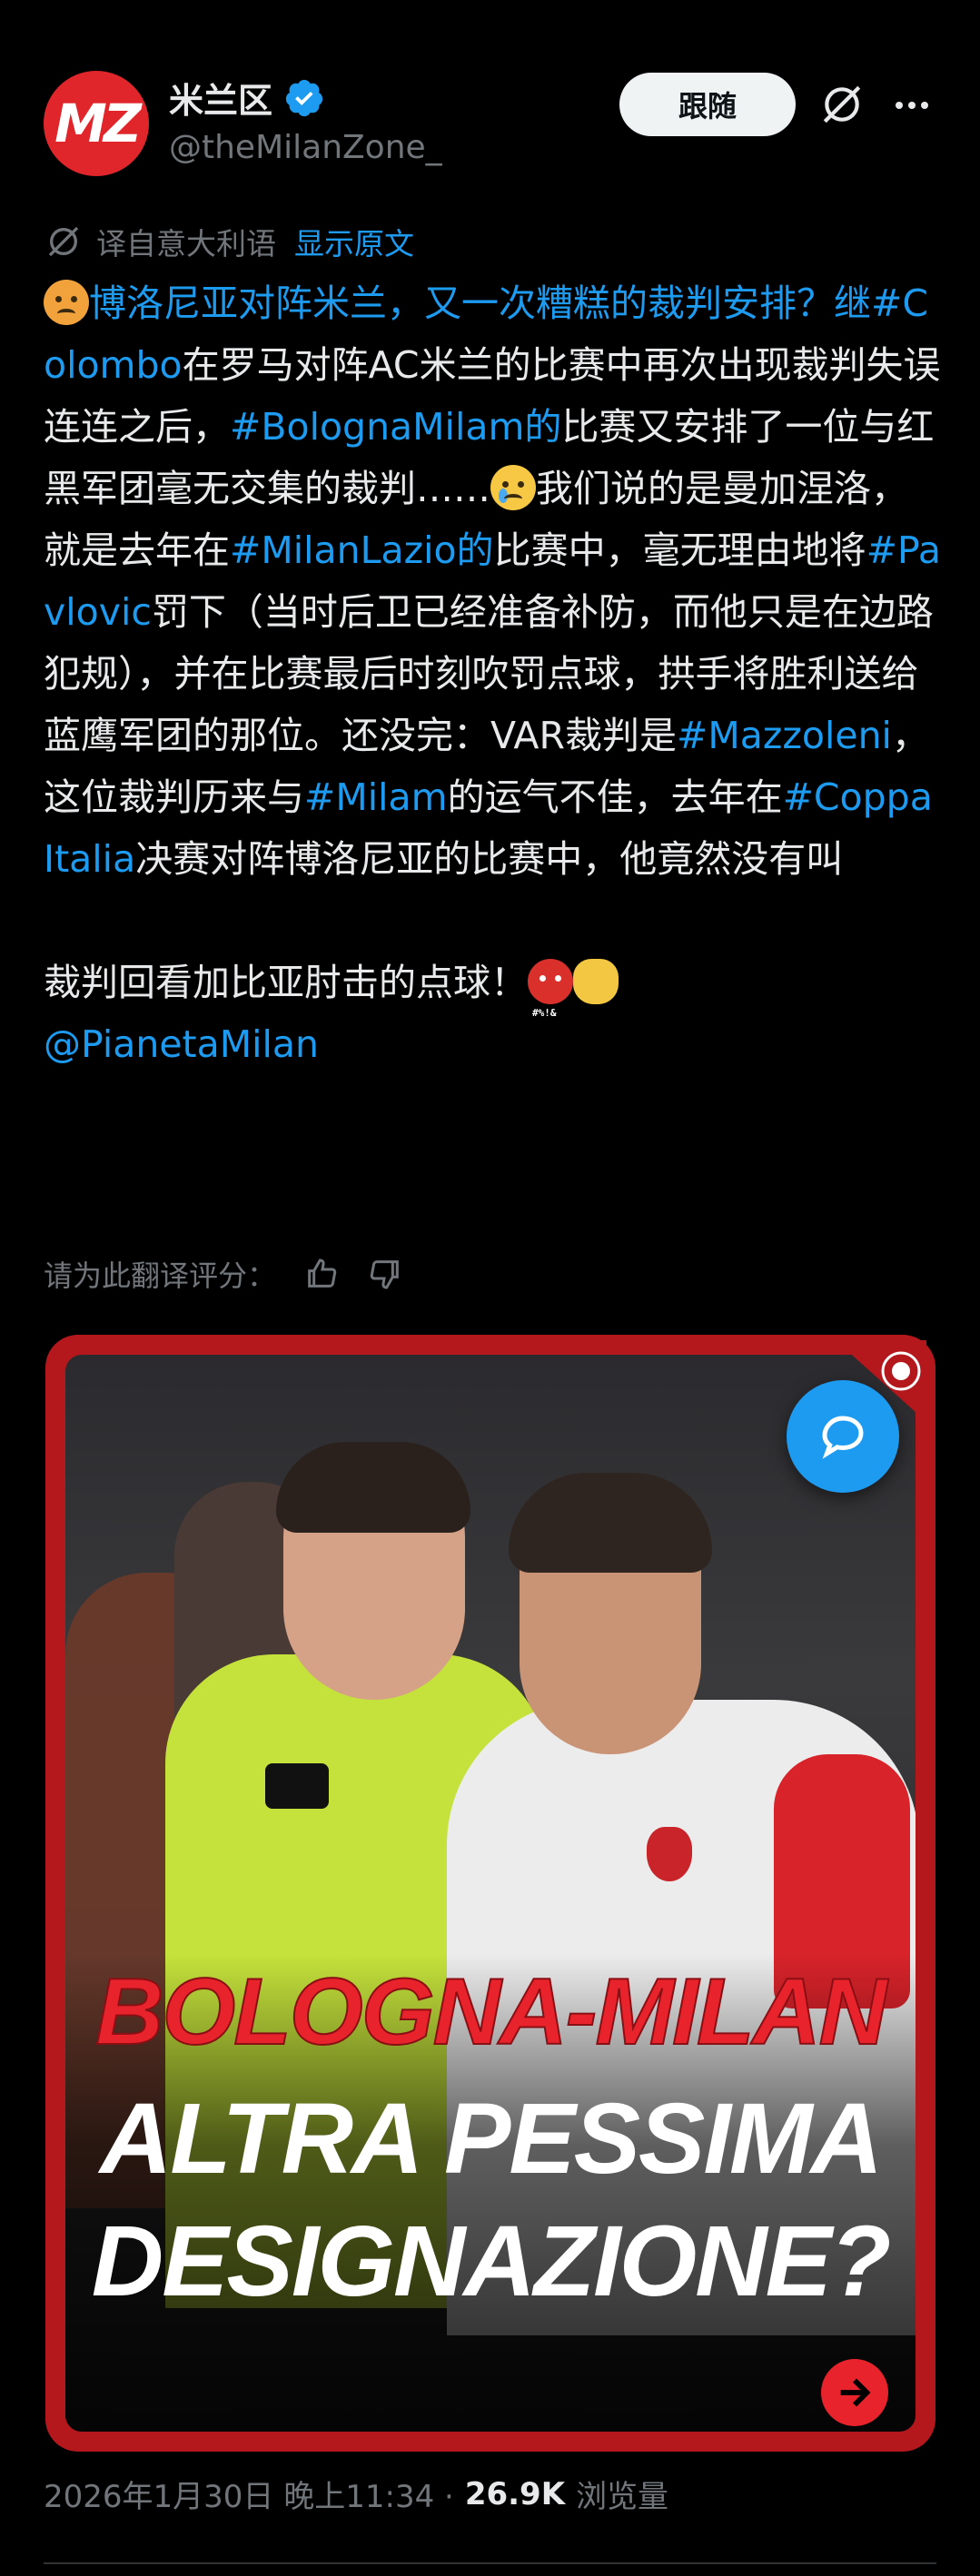  Describe the element at coordinates (784, 735) in the screenshot. I see `hashtag-link: #Mazzoleni` at that location.